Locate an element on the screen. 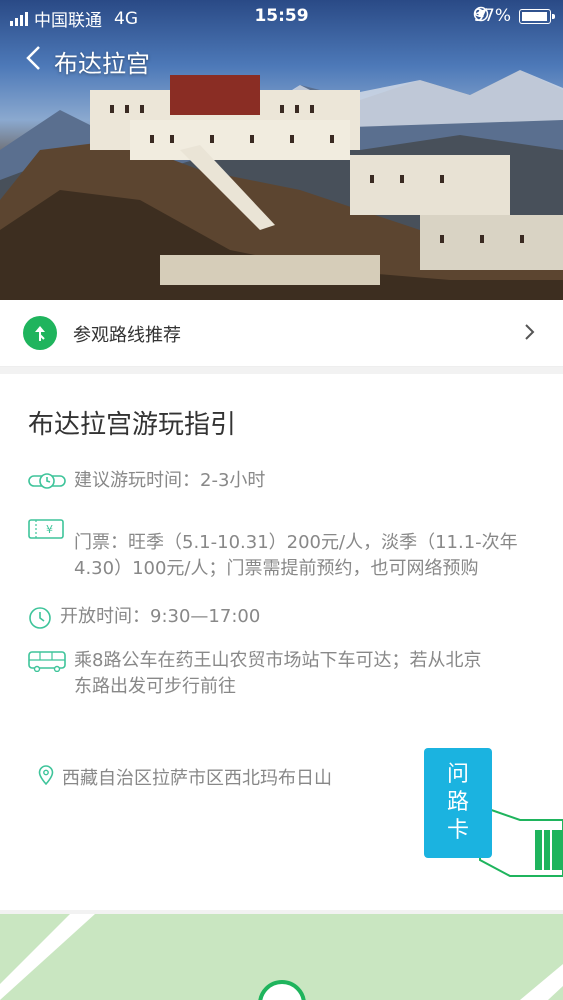 The image size is (563, 1000). status-right: 97% is located at coordinates (514, 16).